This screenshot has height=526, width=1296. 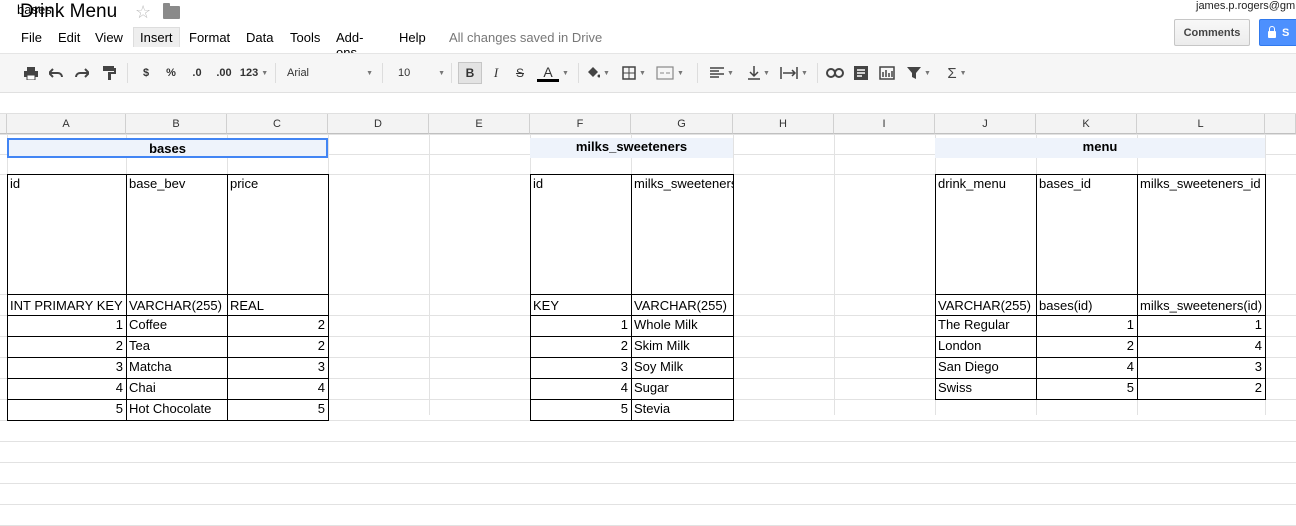 I want to click on table-title-bases: bases, so click(x=167, y=148).